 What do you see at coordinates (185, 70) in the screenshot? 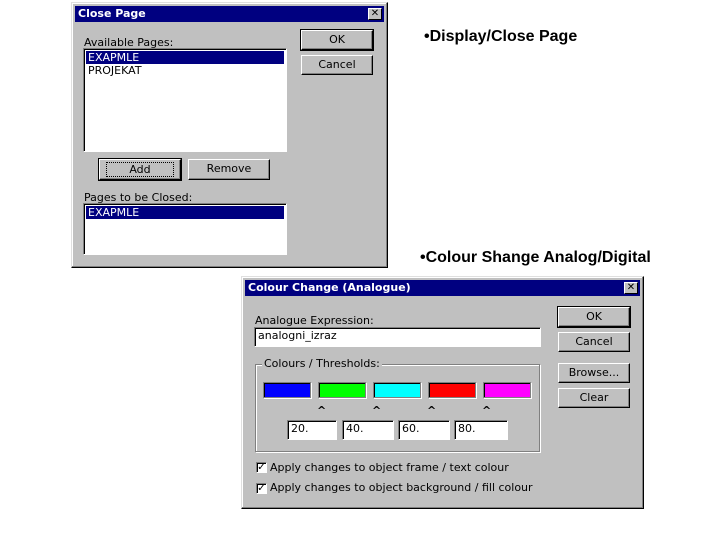
I see `list-item: PROJEKAT` at bounding box center [185, 70].